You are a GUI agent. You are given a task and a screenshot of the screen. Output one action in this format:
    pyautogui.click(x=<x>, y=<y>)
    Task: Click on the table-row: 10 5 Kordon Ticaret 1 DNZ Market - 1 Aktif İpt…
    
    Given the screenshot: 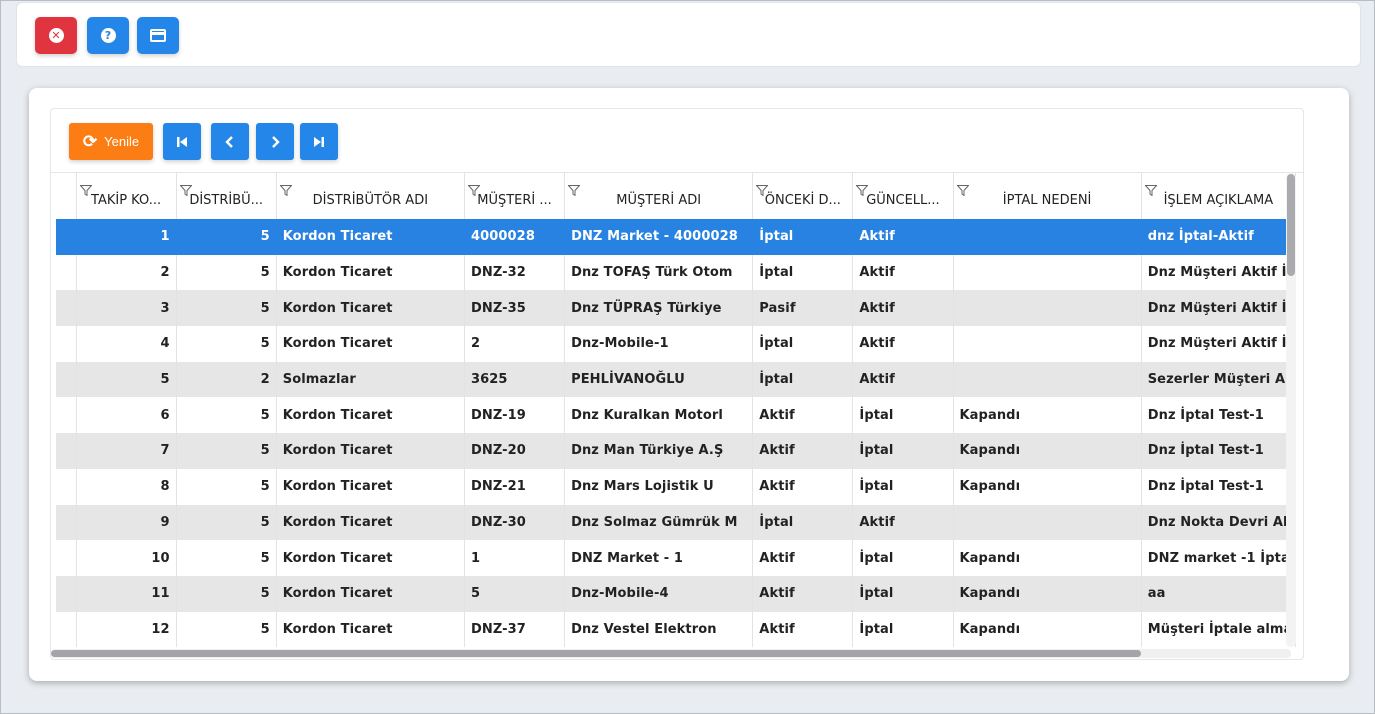 What is the action you would take?
    pyautogui.click(x=676, y=558)
    